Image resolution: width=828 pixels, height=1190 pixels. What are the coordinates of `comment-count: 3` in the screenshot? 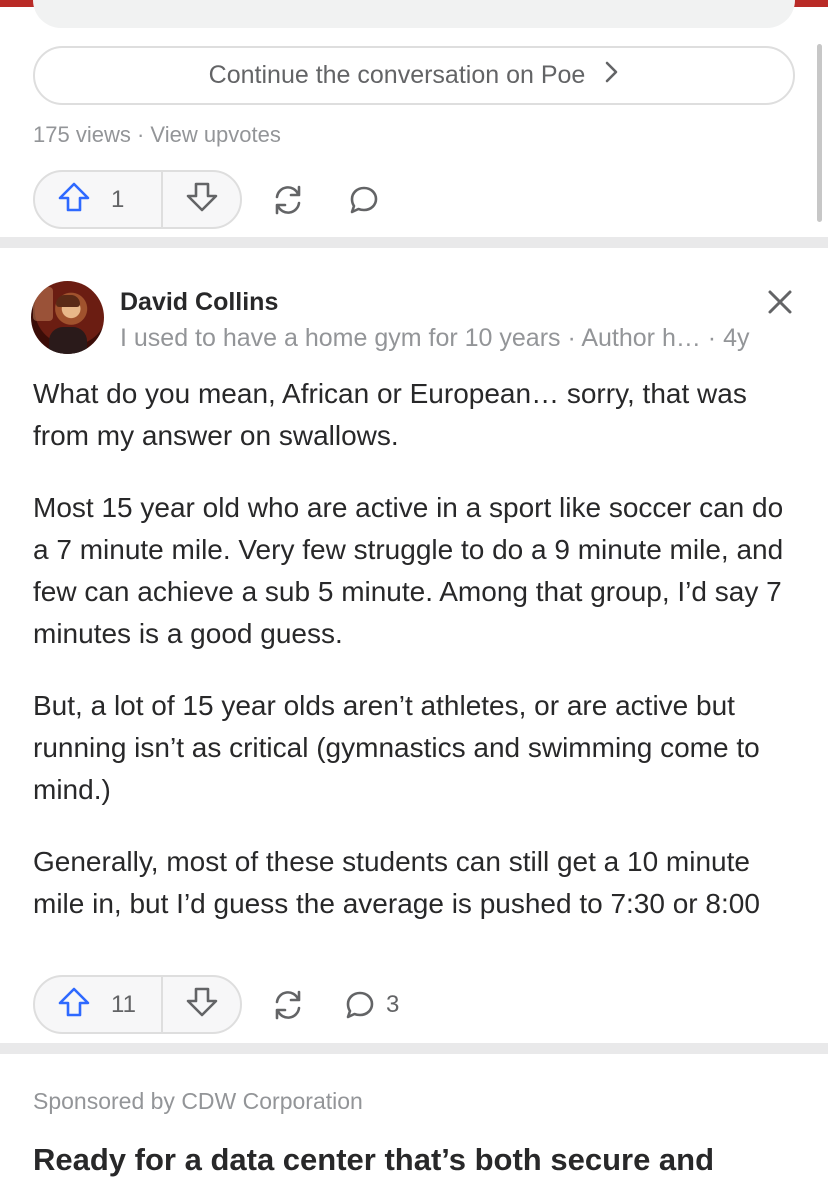 It's located at (392, 1005).